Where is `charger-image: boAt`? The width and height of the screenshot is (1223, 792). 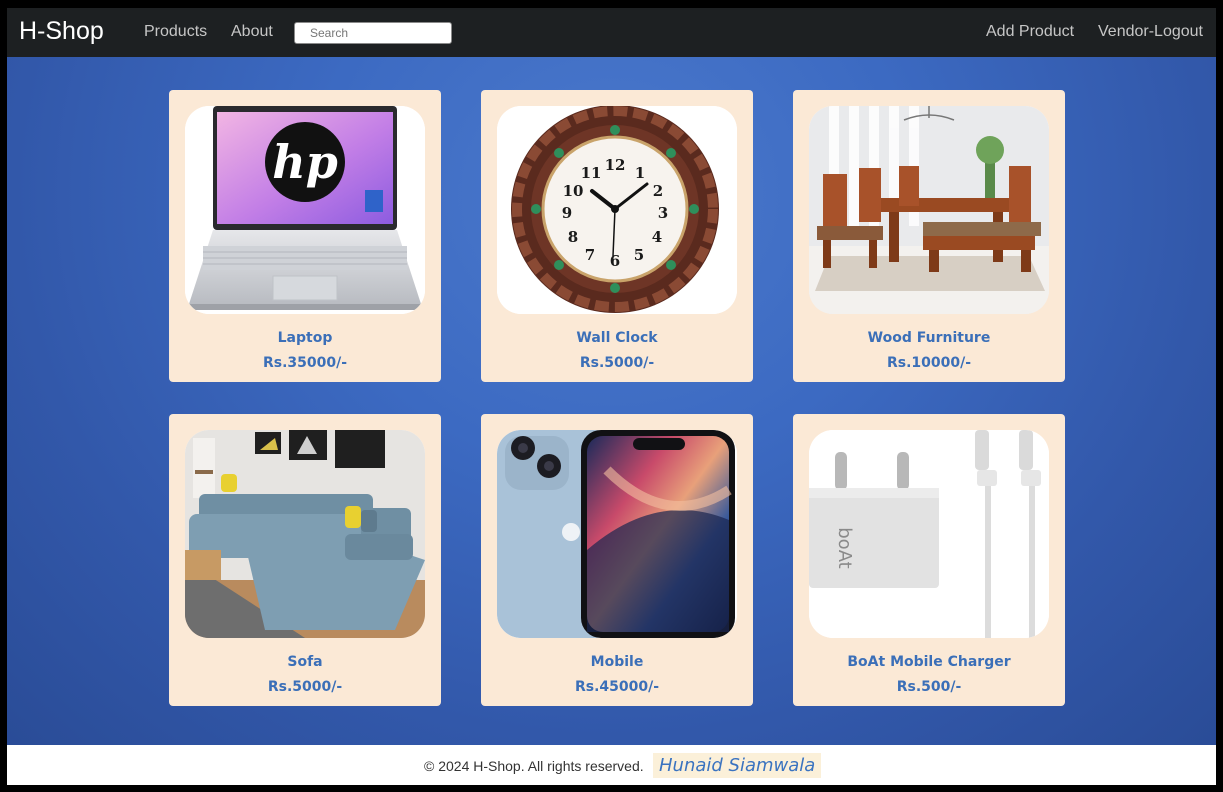
charger-image: boAt is located at coordinates (929, 534).